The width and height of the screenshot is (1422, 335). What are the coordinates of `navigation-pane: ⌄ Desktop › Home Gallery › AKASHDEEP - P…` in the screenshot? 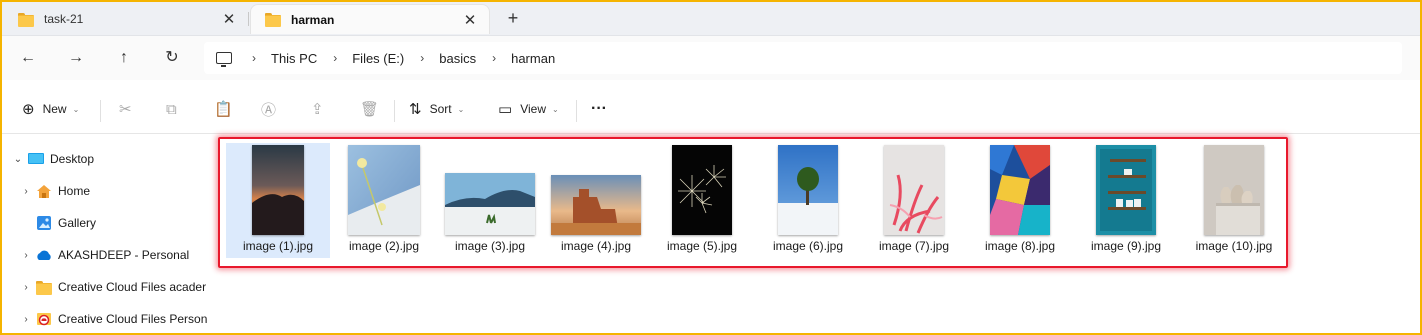 It's located at (107, 234).